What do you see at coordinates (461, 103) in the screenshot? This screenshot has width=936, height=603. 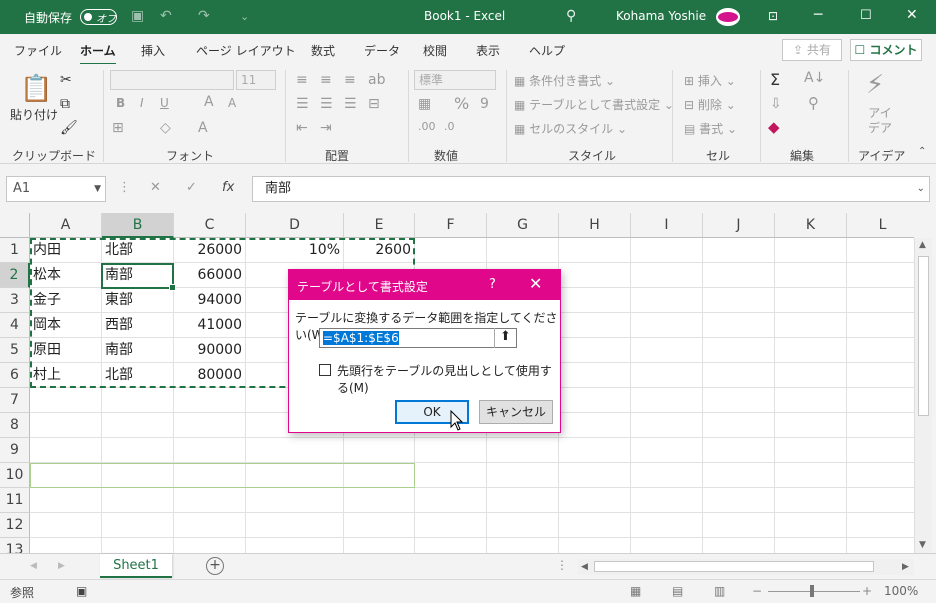 I see `percent-icon: %` at bounding box center [461, 103].